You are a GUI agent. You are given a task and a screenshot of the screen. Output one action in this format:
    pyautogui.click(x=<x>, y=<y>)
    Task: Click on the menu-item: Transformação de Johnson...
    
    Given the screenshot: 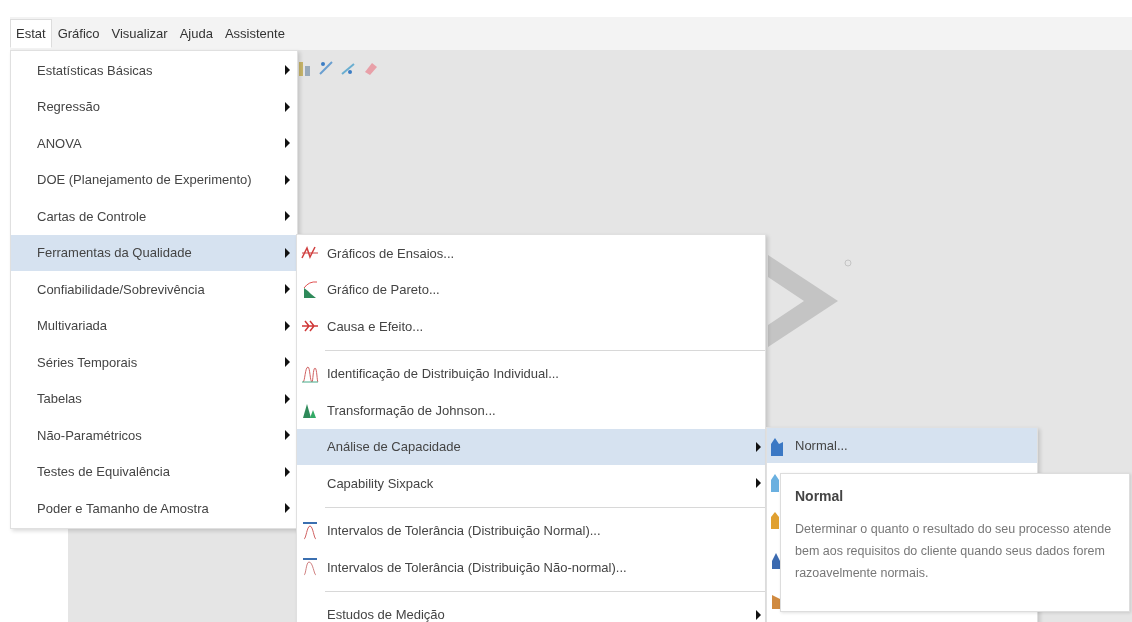 What is the action you would take?
    pyautogui.click(x=531, y=410)
    